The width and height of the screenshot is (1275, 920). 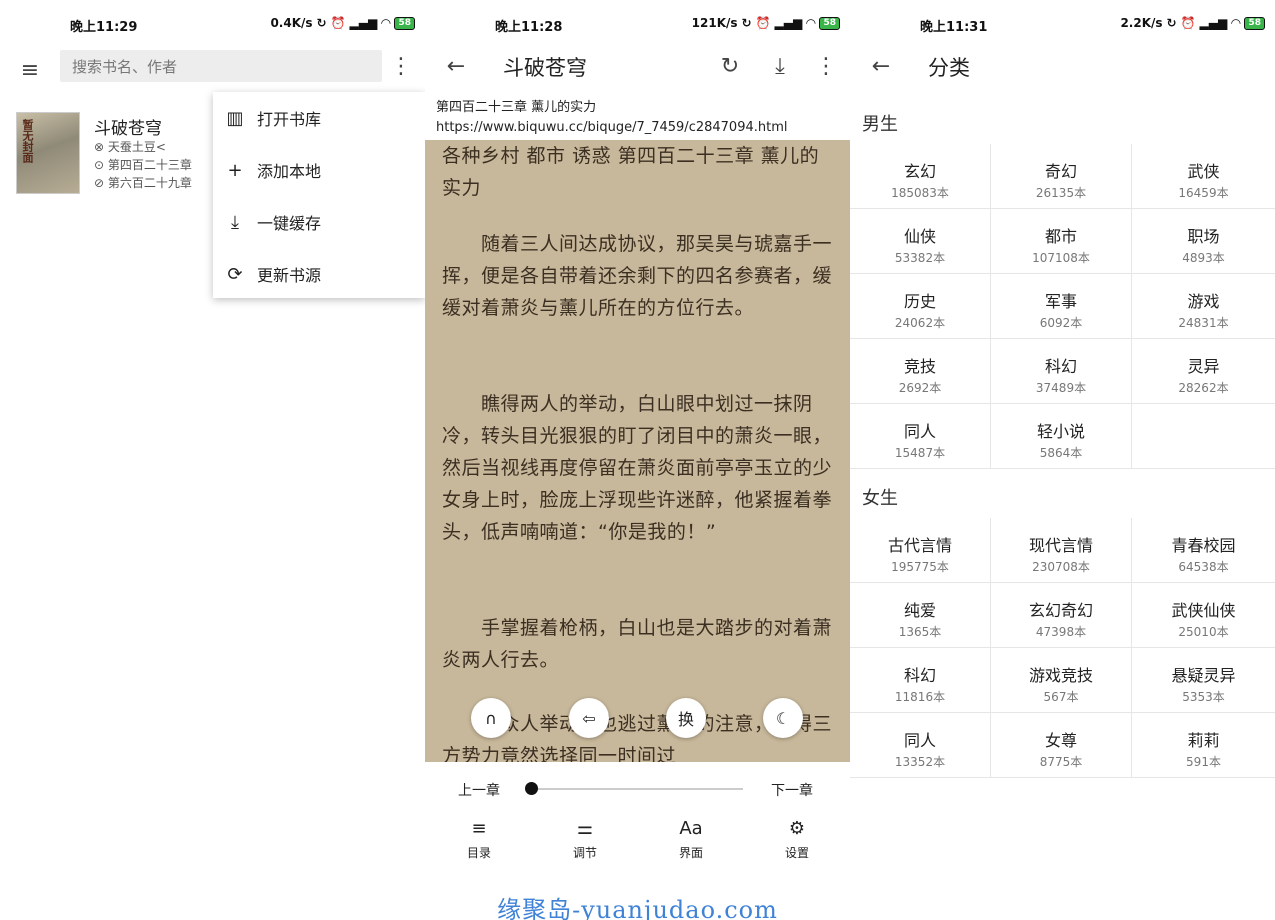 I want to click on category-cell: 历史 24062本, so click(x=920, y=306).